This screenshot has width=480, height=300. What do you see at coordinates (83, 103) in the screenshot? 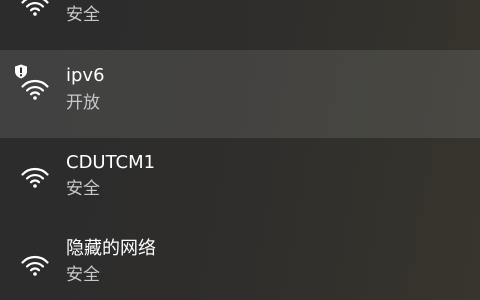
I see `network-status: 开放` at bounding box center [83, 103].